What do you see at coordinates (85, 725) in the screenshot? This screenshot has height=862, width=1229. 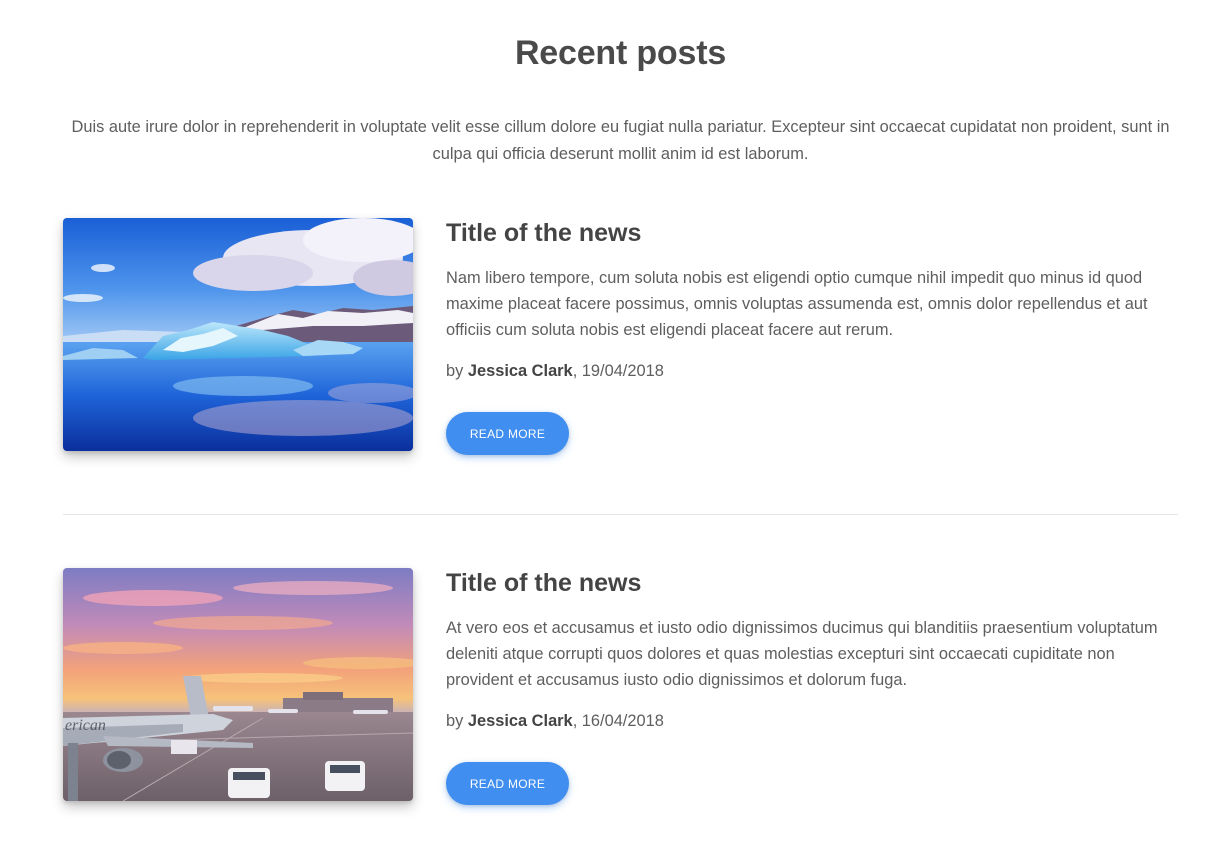 I see `svg-text: erican` at bounding box center [85, 725].